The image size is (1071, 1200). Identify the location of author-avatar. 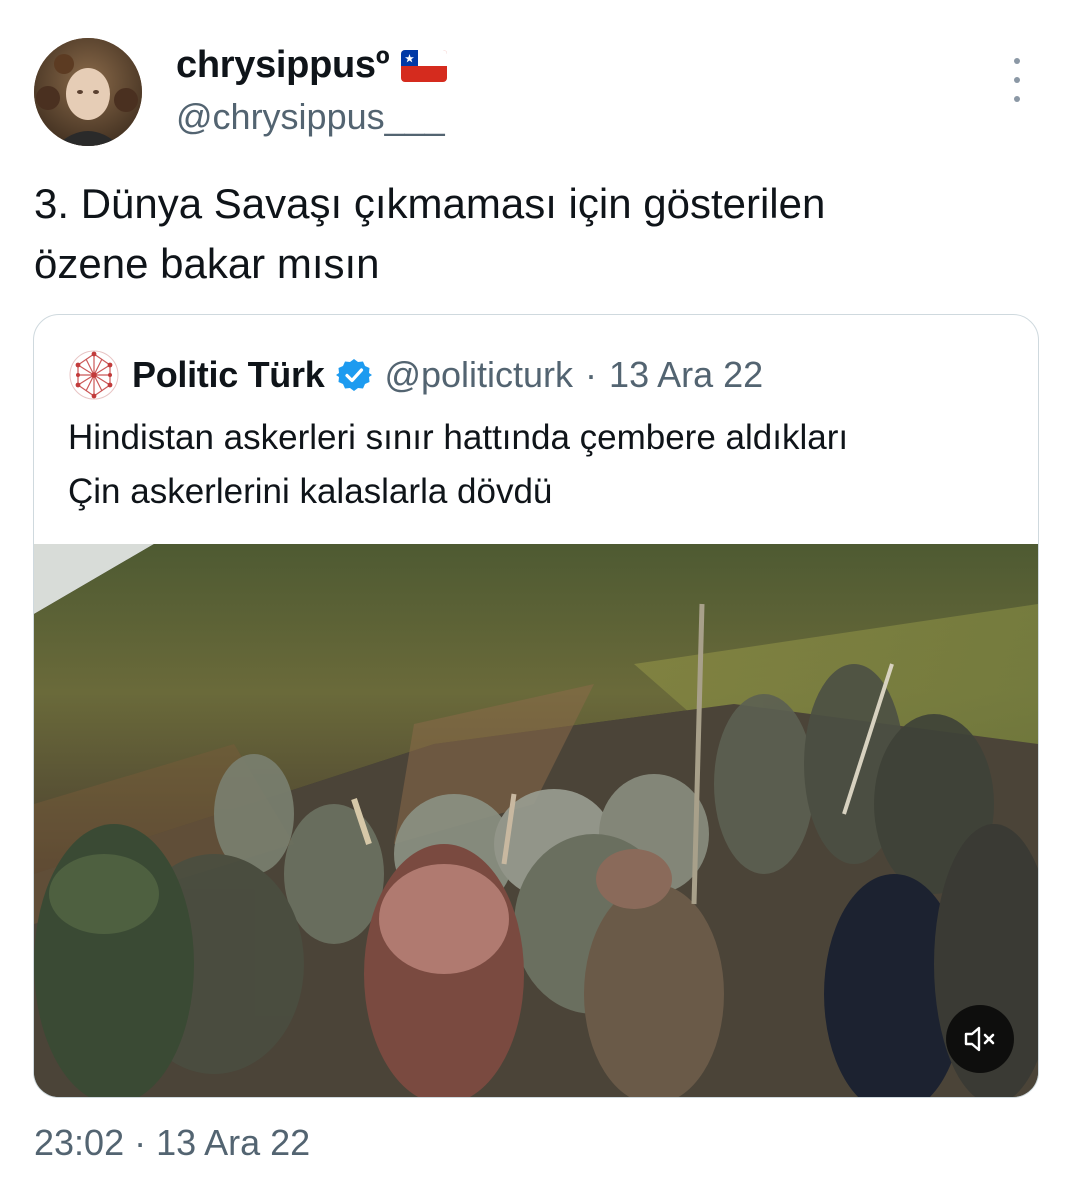
(88, 92).